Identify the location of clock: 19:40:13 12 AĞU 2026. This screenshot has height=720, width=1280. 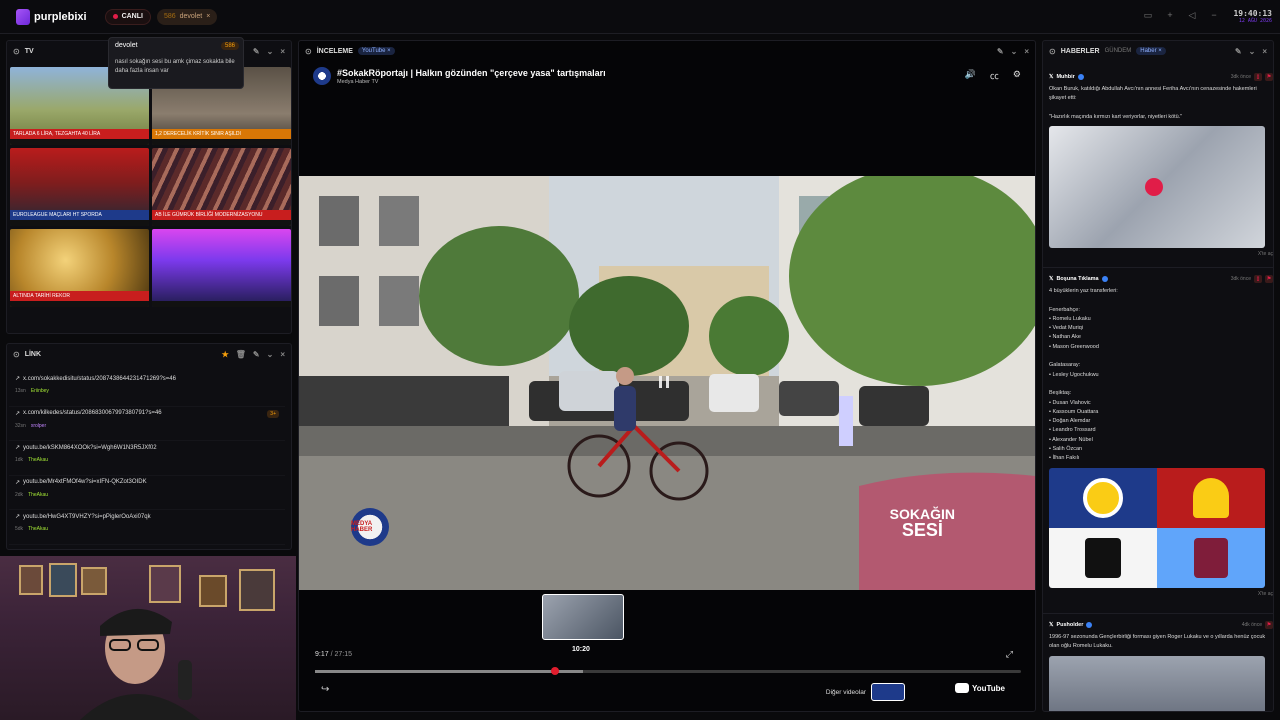
(1252, 16).